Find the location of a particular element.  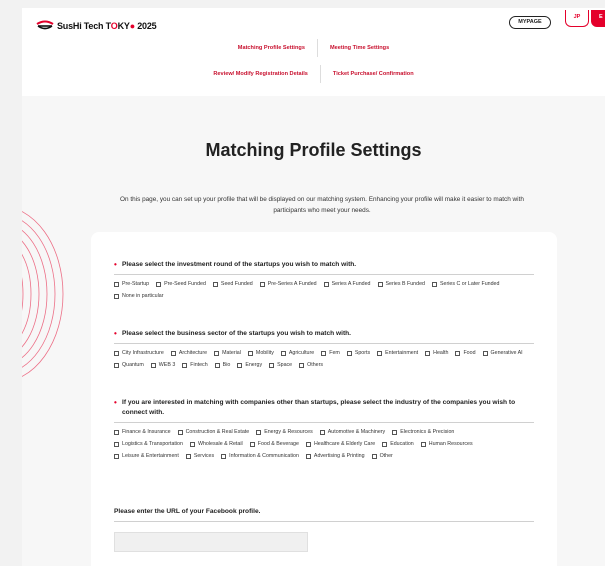

checkbox-education: Education is located at coordinates (398, 444).